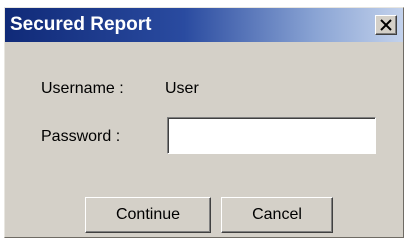 The height and width of the screenshot is (242, 408). I want to click on window-title: Secured Report, so click(81, 24).